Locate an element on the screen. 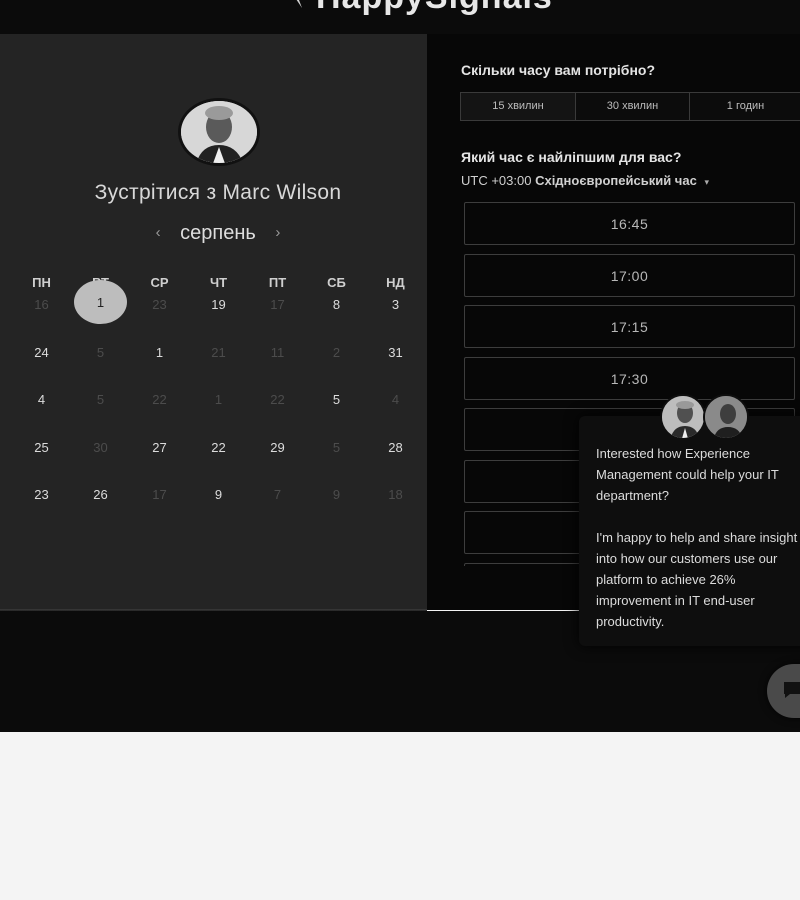  calendar-day-number: 7 is located at coordinates (277, 494).